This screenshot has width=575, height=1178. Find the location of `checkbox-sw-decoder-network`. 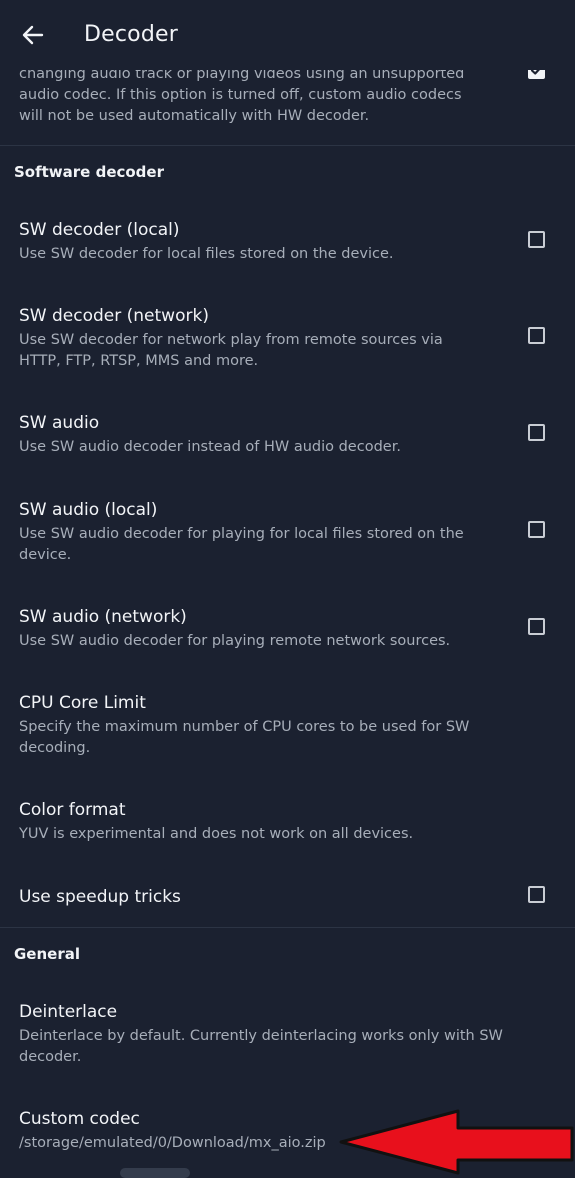

checkbox-sw-decoder-network is located at coordinates (536, 335).